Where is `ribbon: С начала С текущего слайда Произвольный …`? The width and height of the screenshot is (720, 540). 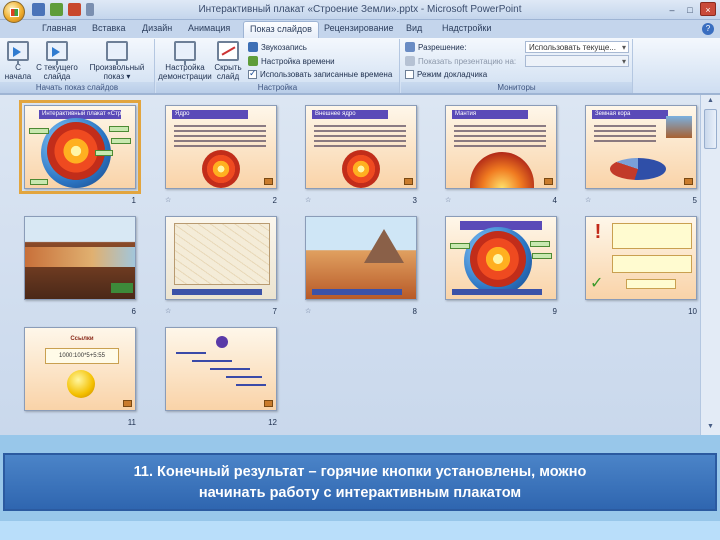 ribbon: С начала С текущего слайда Произвольный … is located at coordinates (360, 66).